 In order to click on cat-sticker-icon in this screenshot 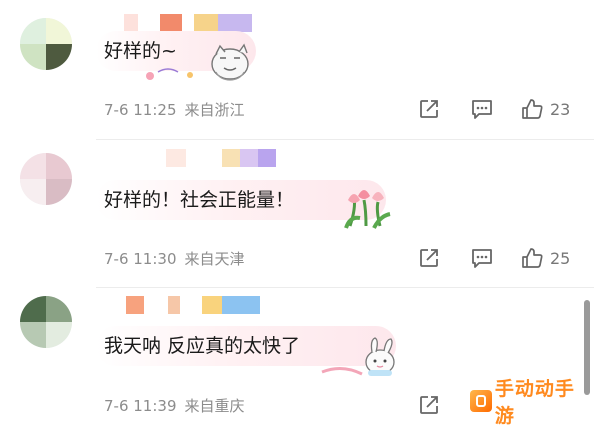, I will do `click(197, 62)`.